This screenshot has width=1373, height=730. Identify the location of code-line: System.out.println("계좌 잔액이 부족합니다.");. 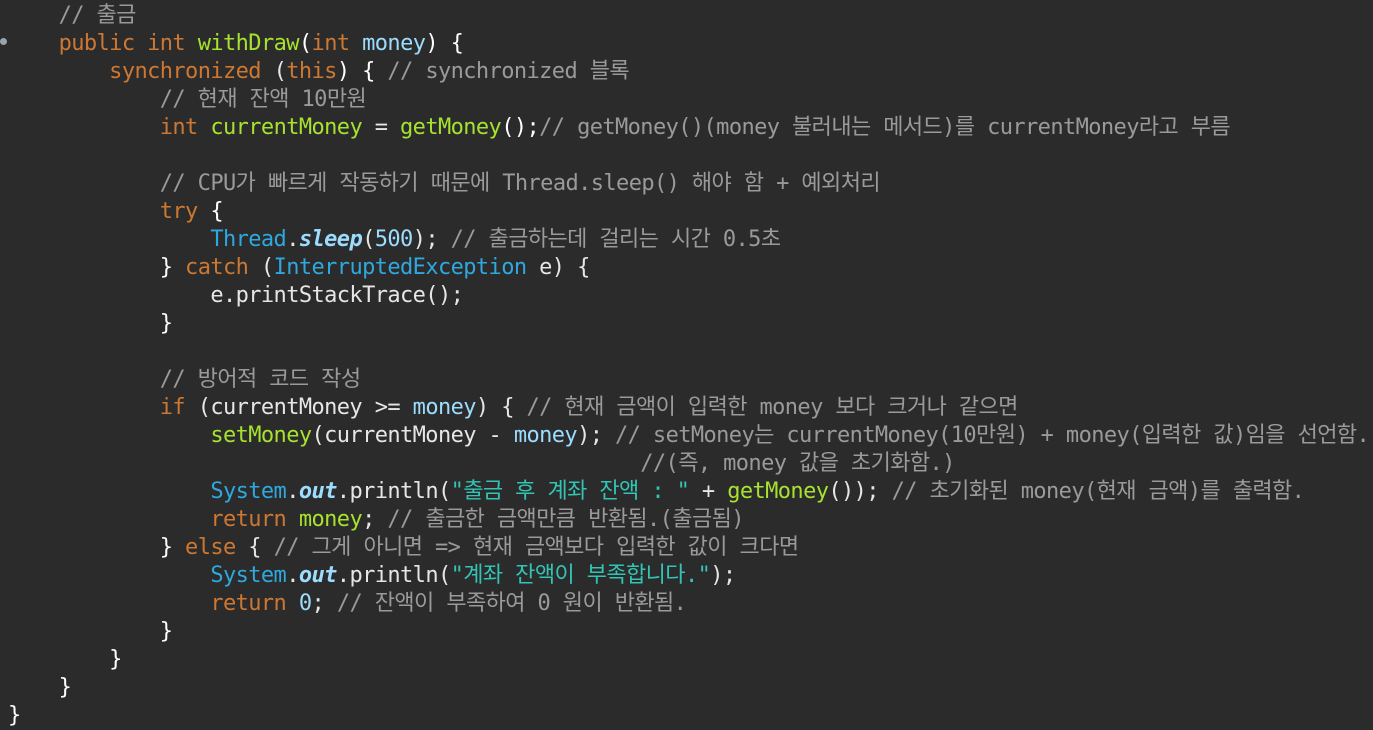
(372, 576).